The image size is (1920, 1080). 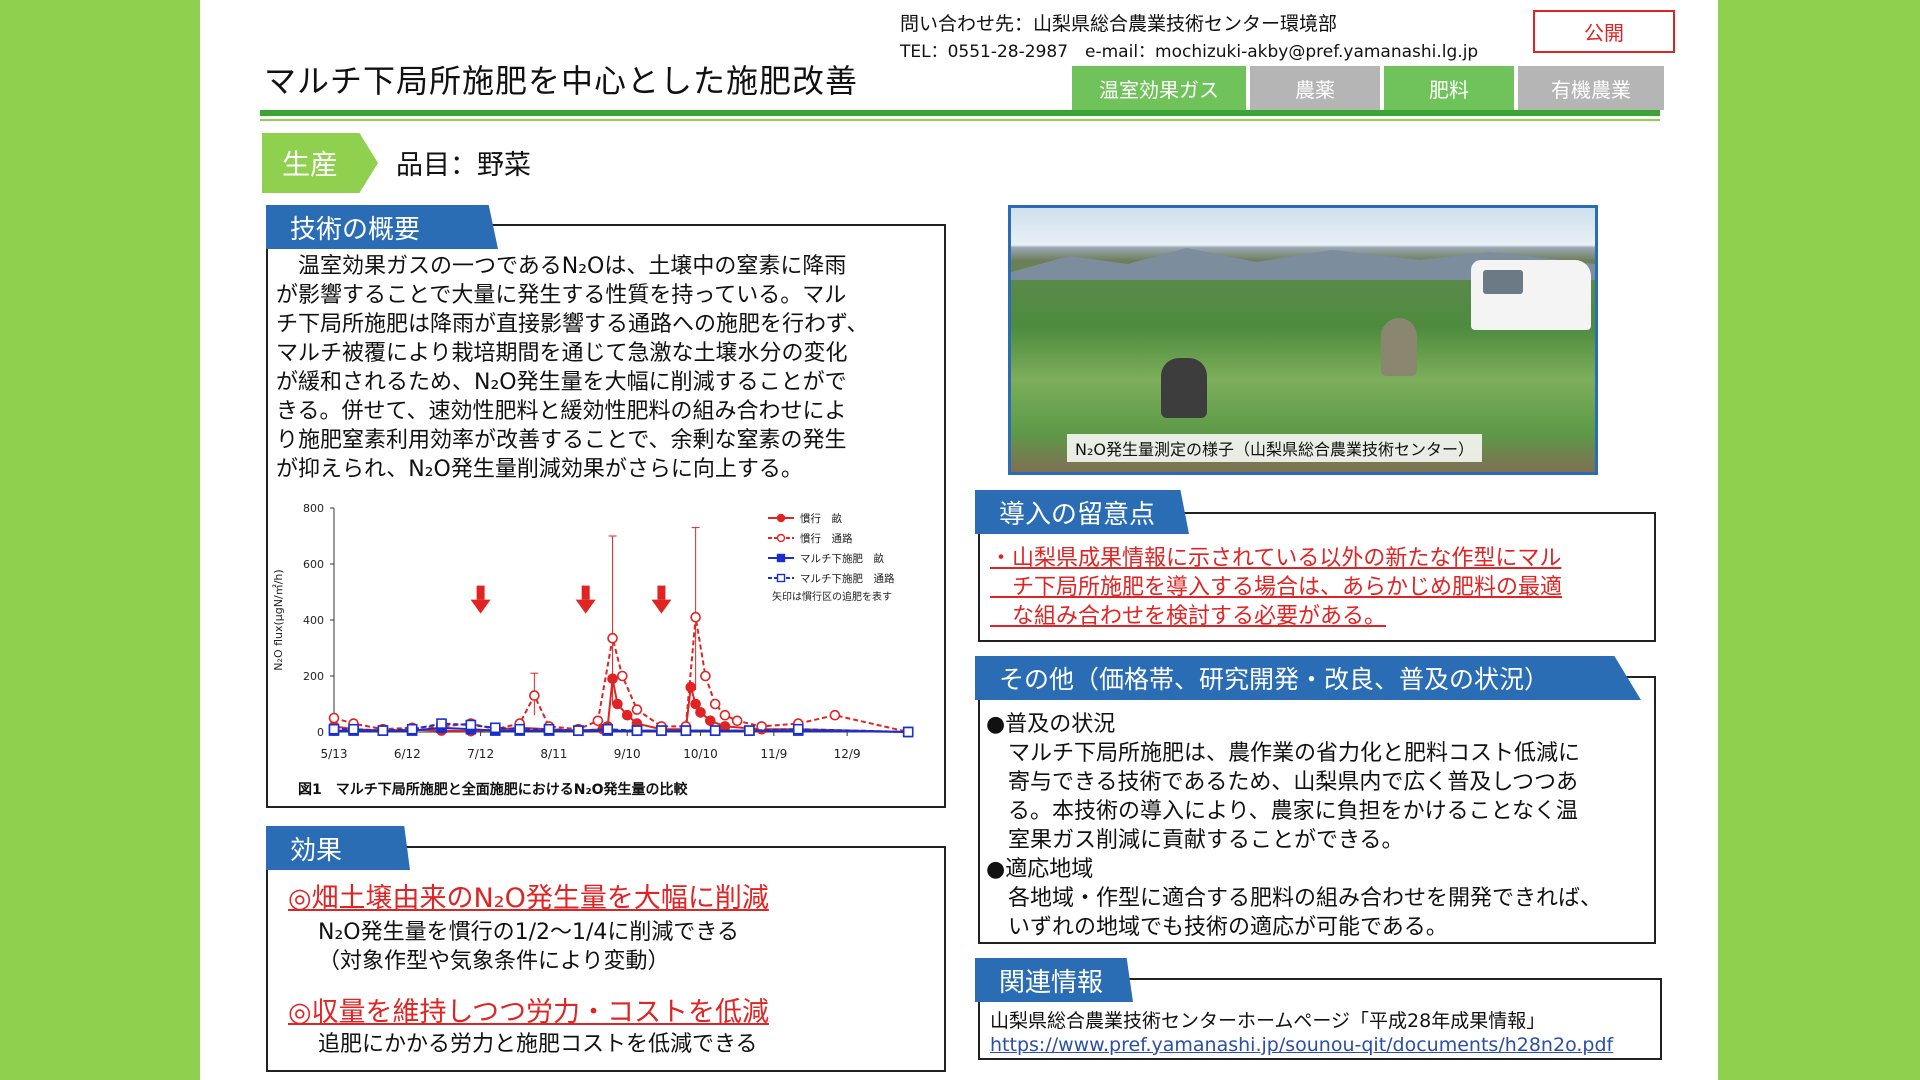 I want to click on spread-heading: ●普及の状況, so click(x=1051, y=724).